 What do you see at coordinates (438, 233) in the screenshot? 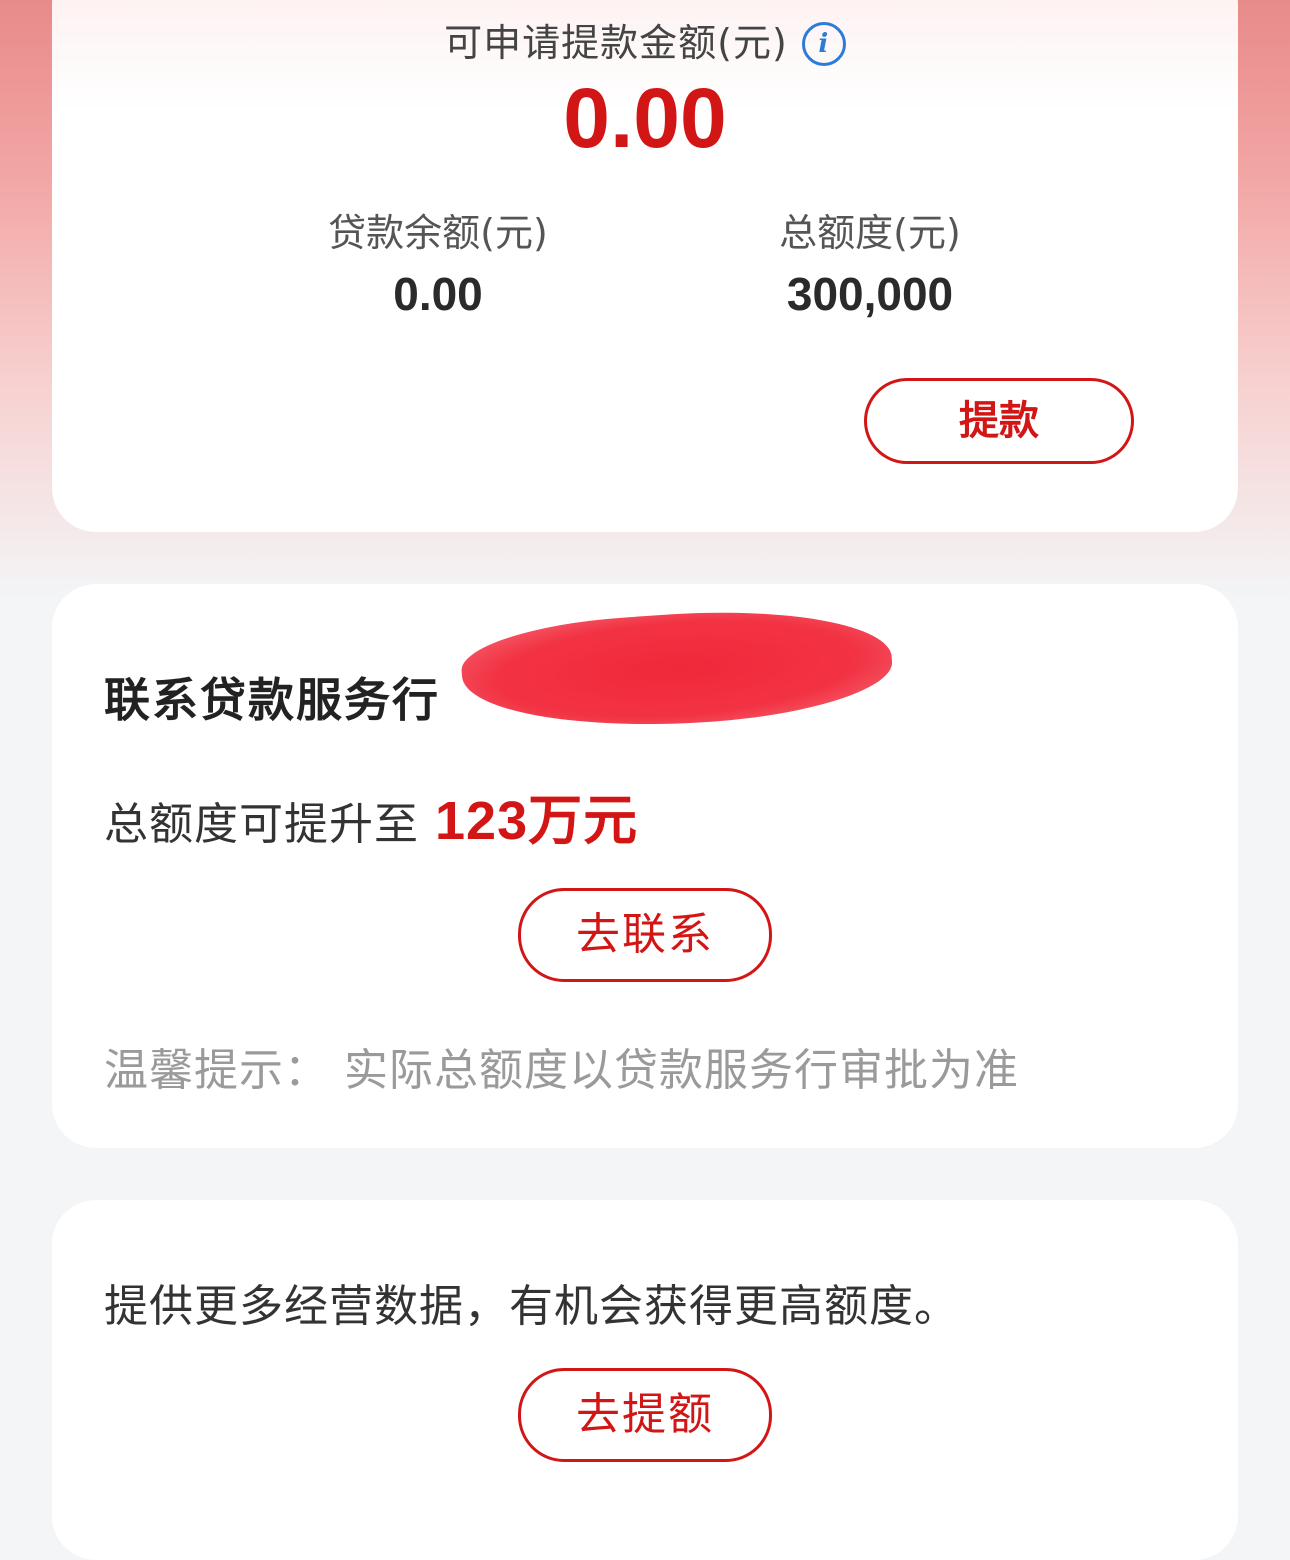
I see `loan-balance-label: 贷款余额(元)` at bounding box center [438, 233].